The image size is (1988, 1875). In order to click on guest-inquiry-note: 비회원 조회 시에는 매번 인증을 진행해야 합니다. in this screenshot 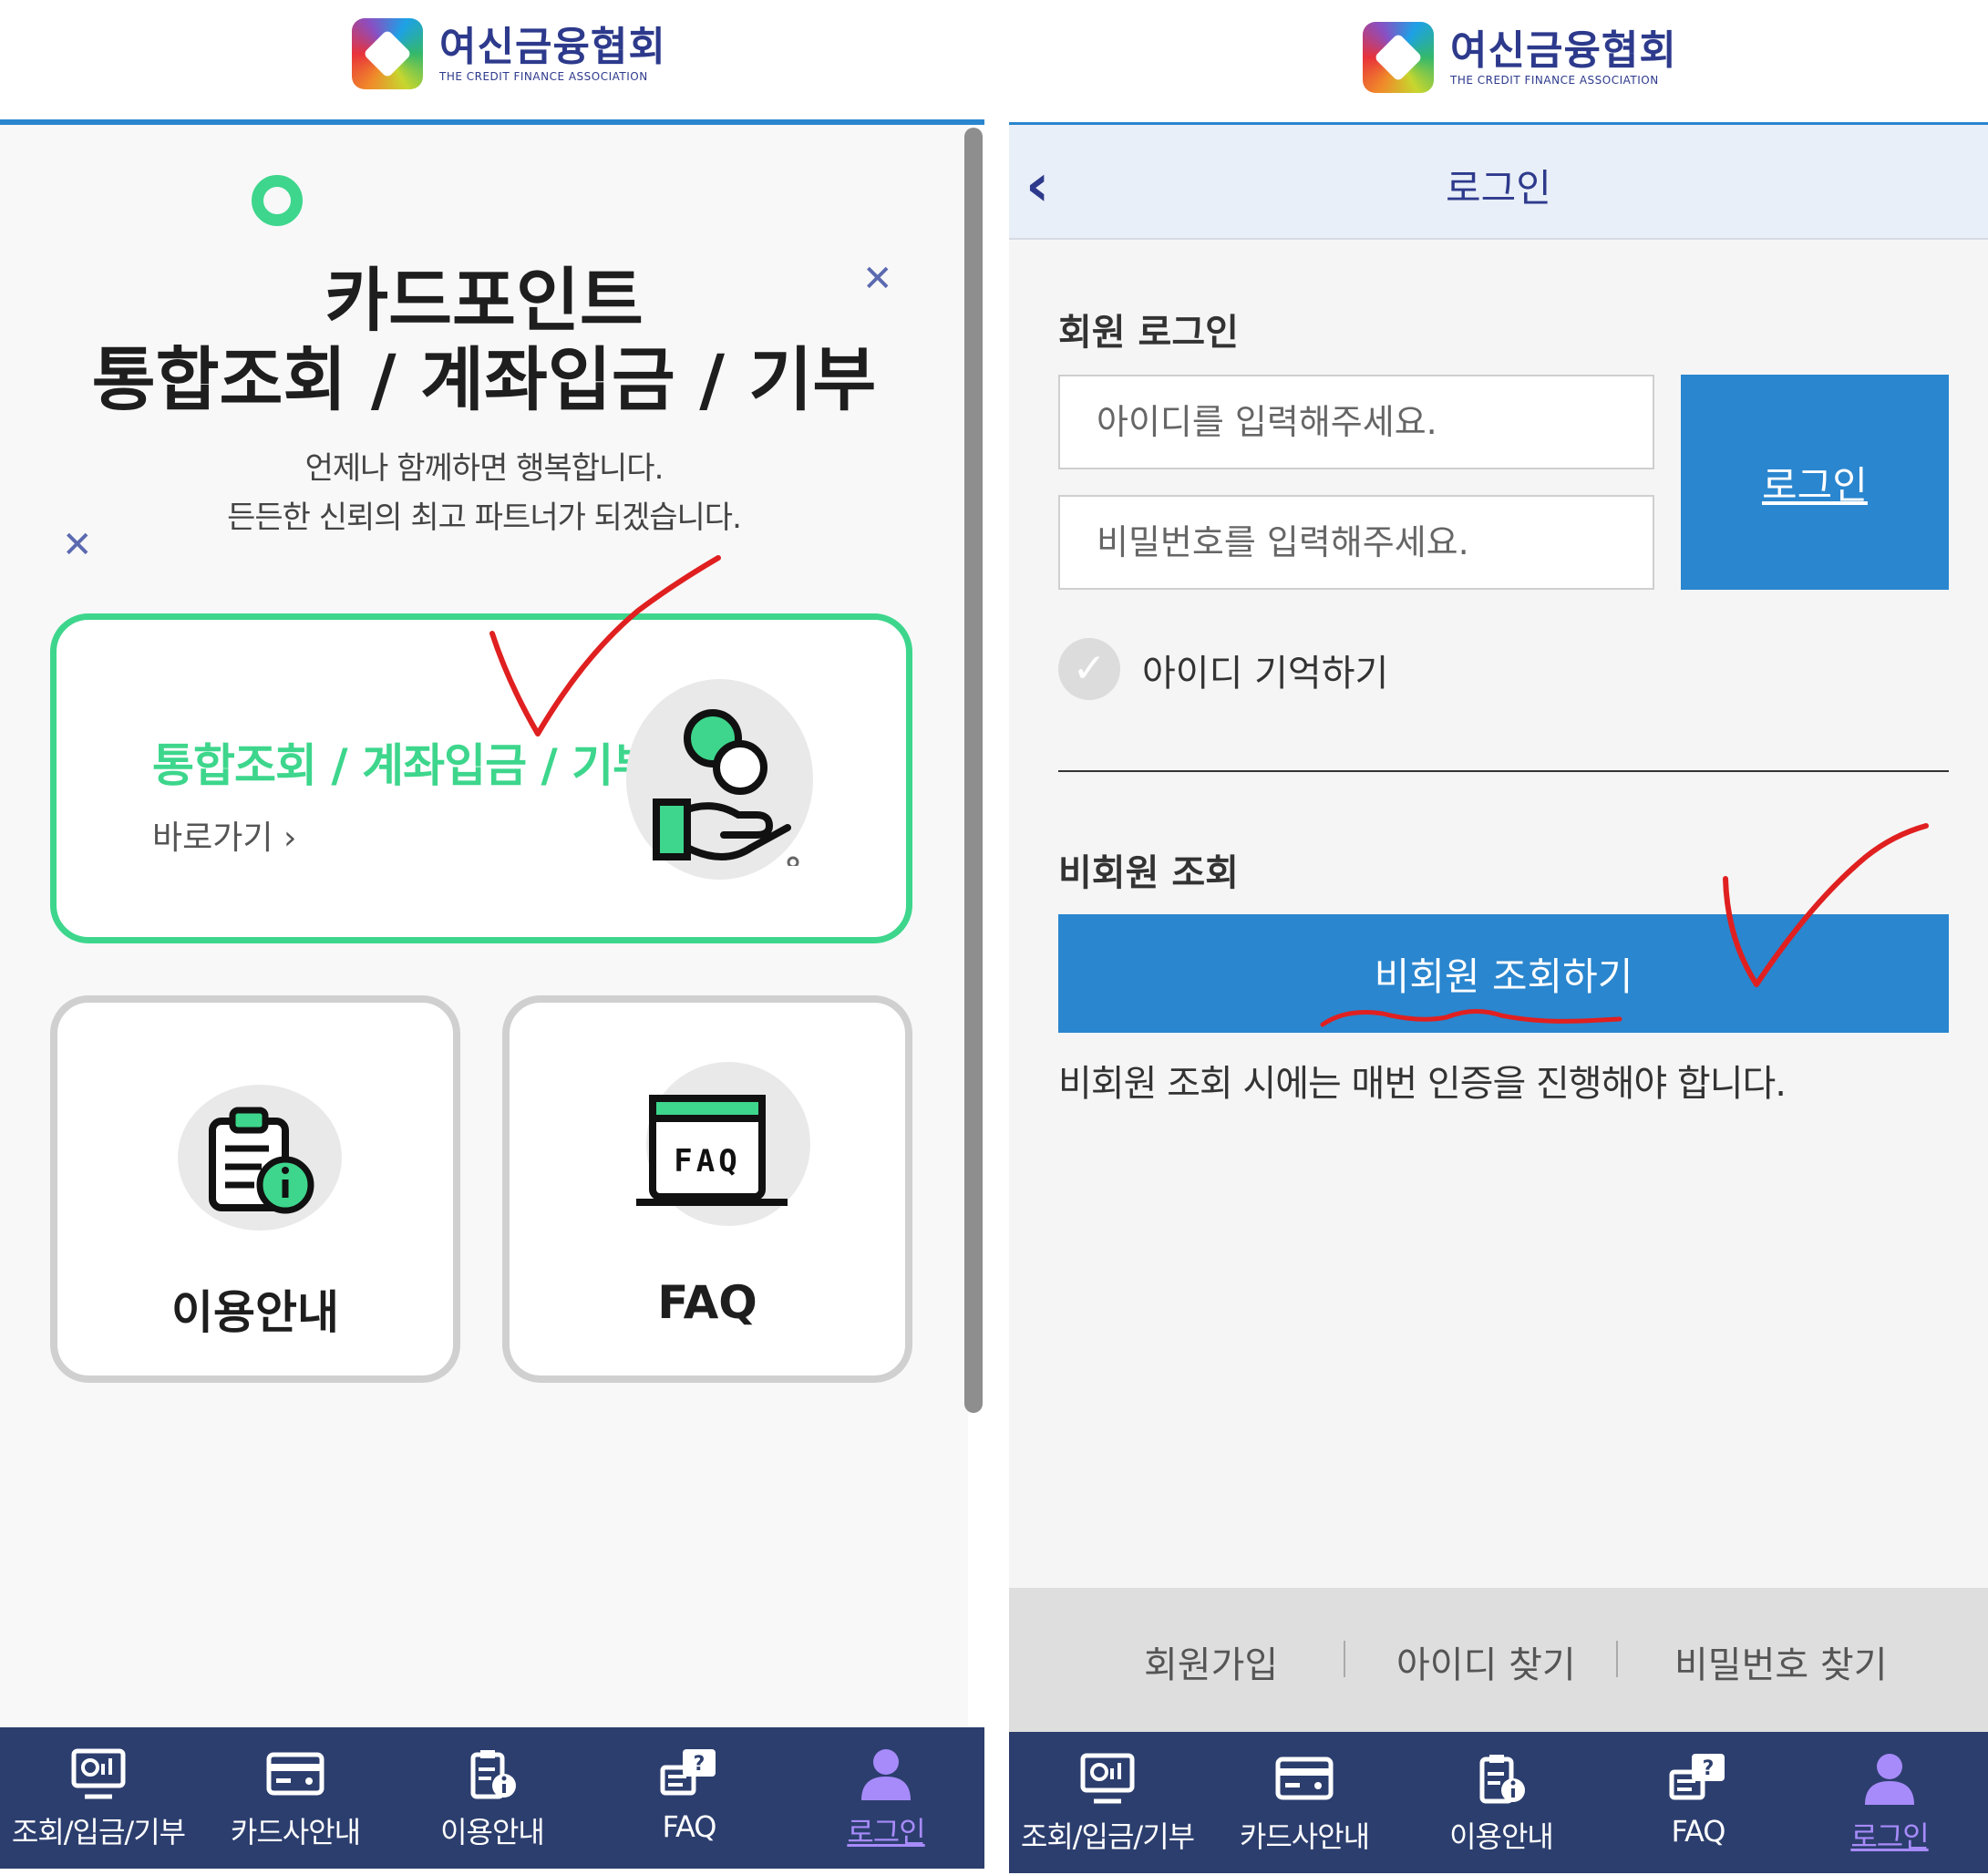, I will do `click(1423, 1084)`.